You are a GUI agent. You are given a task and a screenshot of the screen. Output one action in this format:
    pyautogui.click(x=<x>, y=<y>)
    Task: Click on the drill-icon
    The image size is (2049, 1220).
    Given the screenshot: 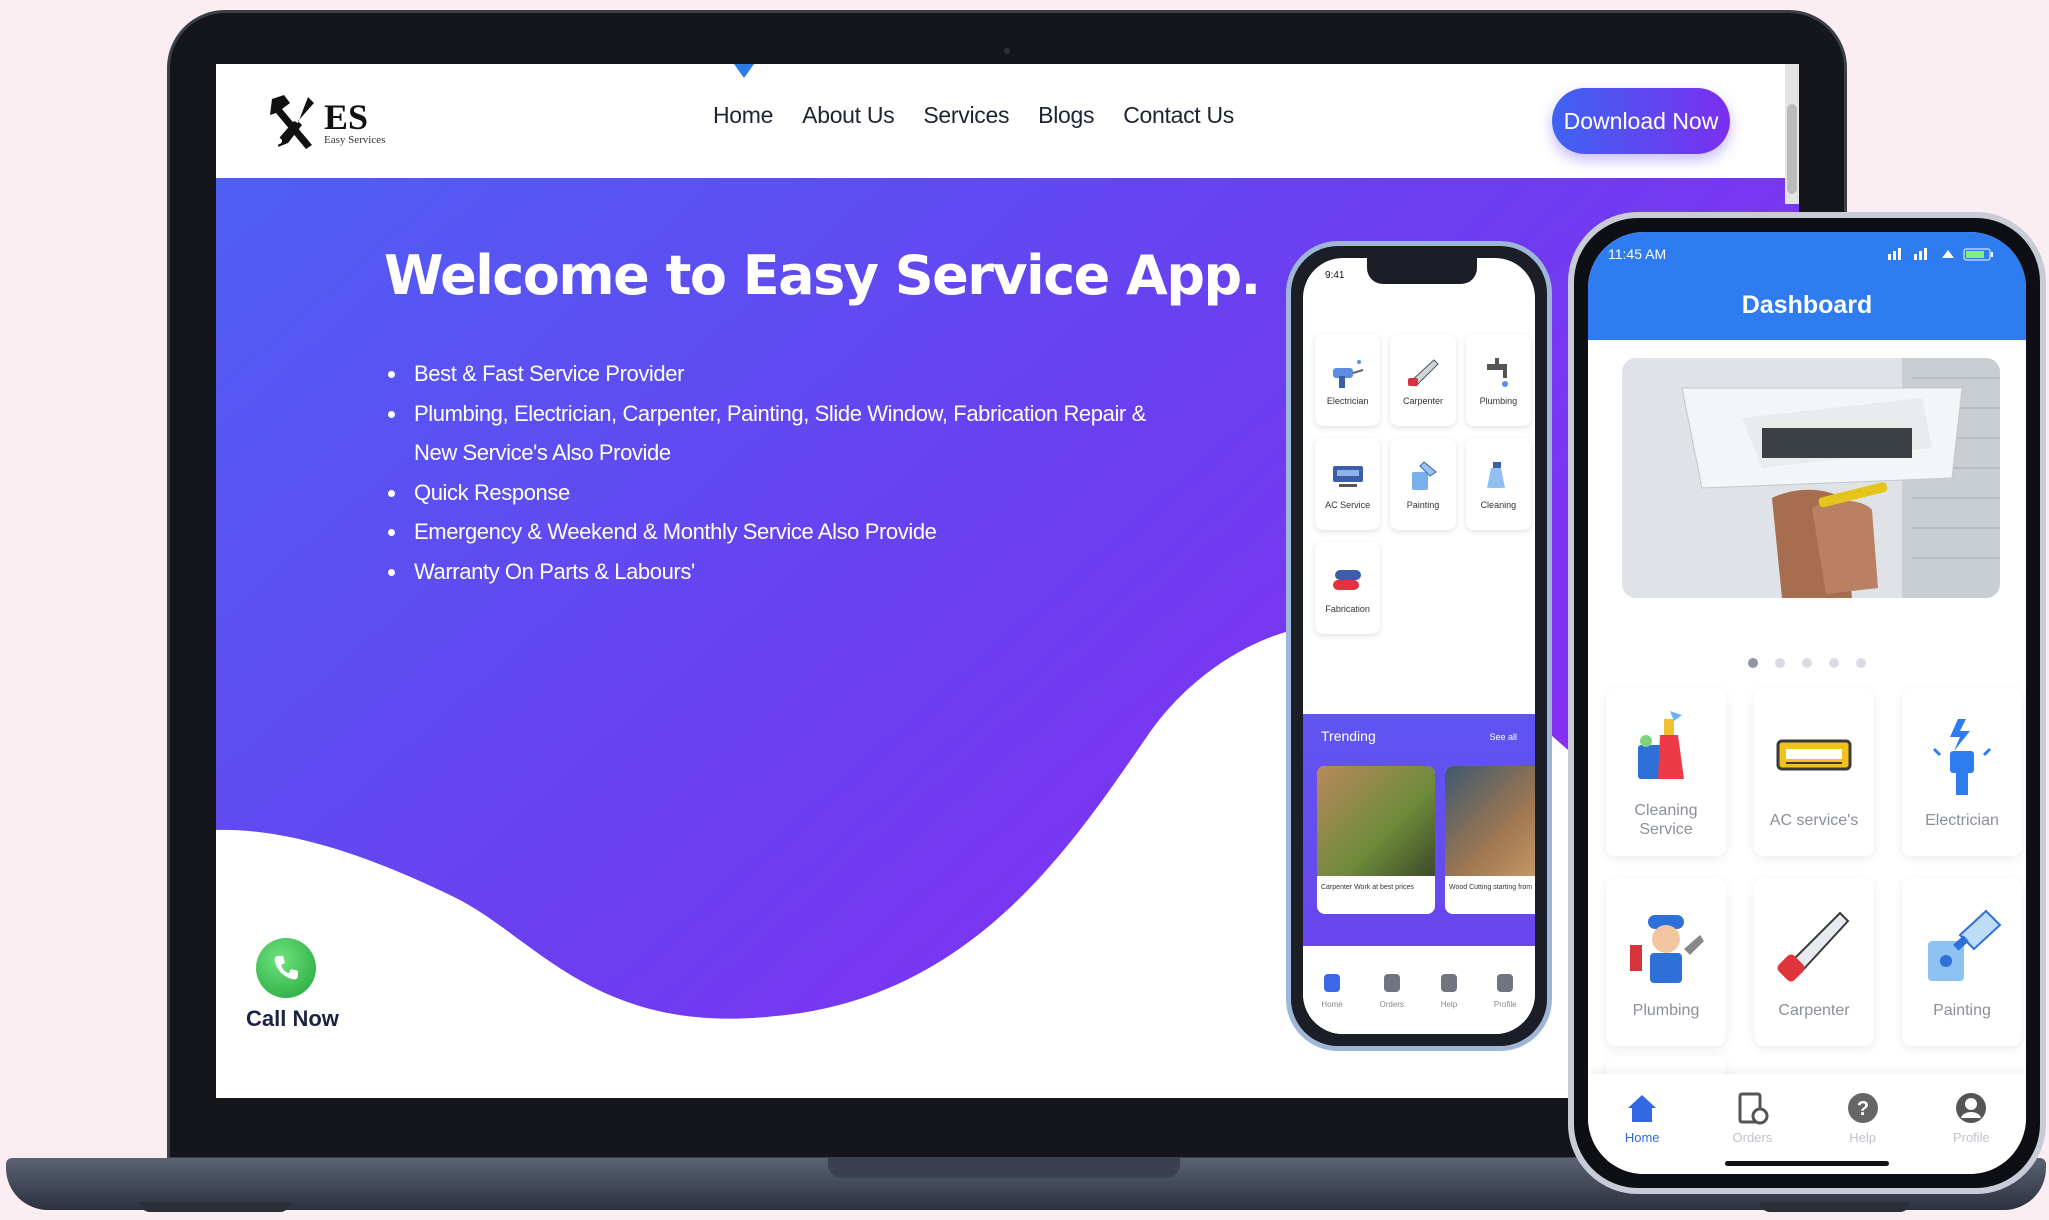 What is the action you would take?
    pyautogui.click(x=1347, y=374)
    